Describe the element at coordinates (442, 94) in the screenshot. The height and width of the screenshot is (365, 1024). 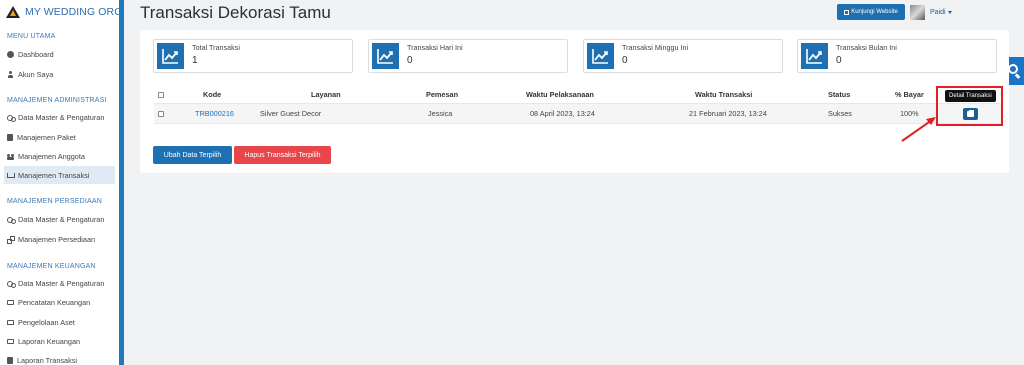
I see `column-header-pemesan: Pemesan` at that location.